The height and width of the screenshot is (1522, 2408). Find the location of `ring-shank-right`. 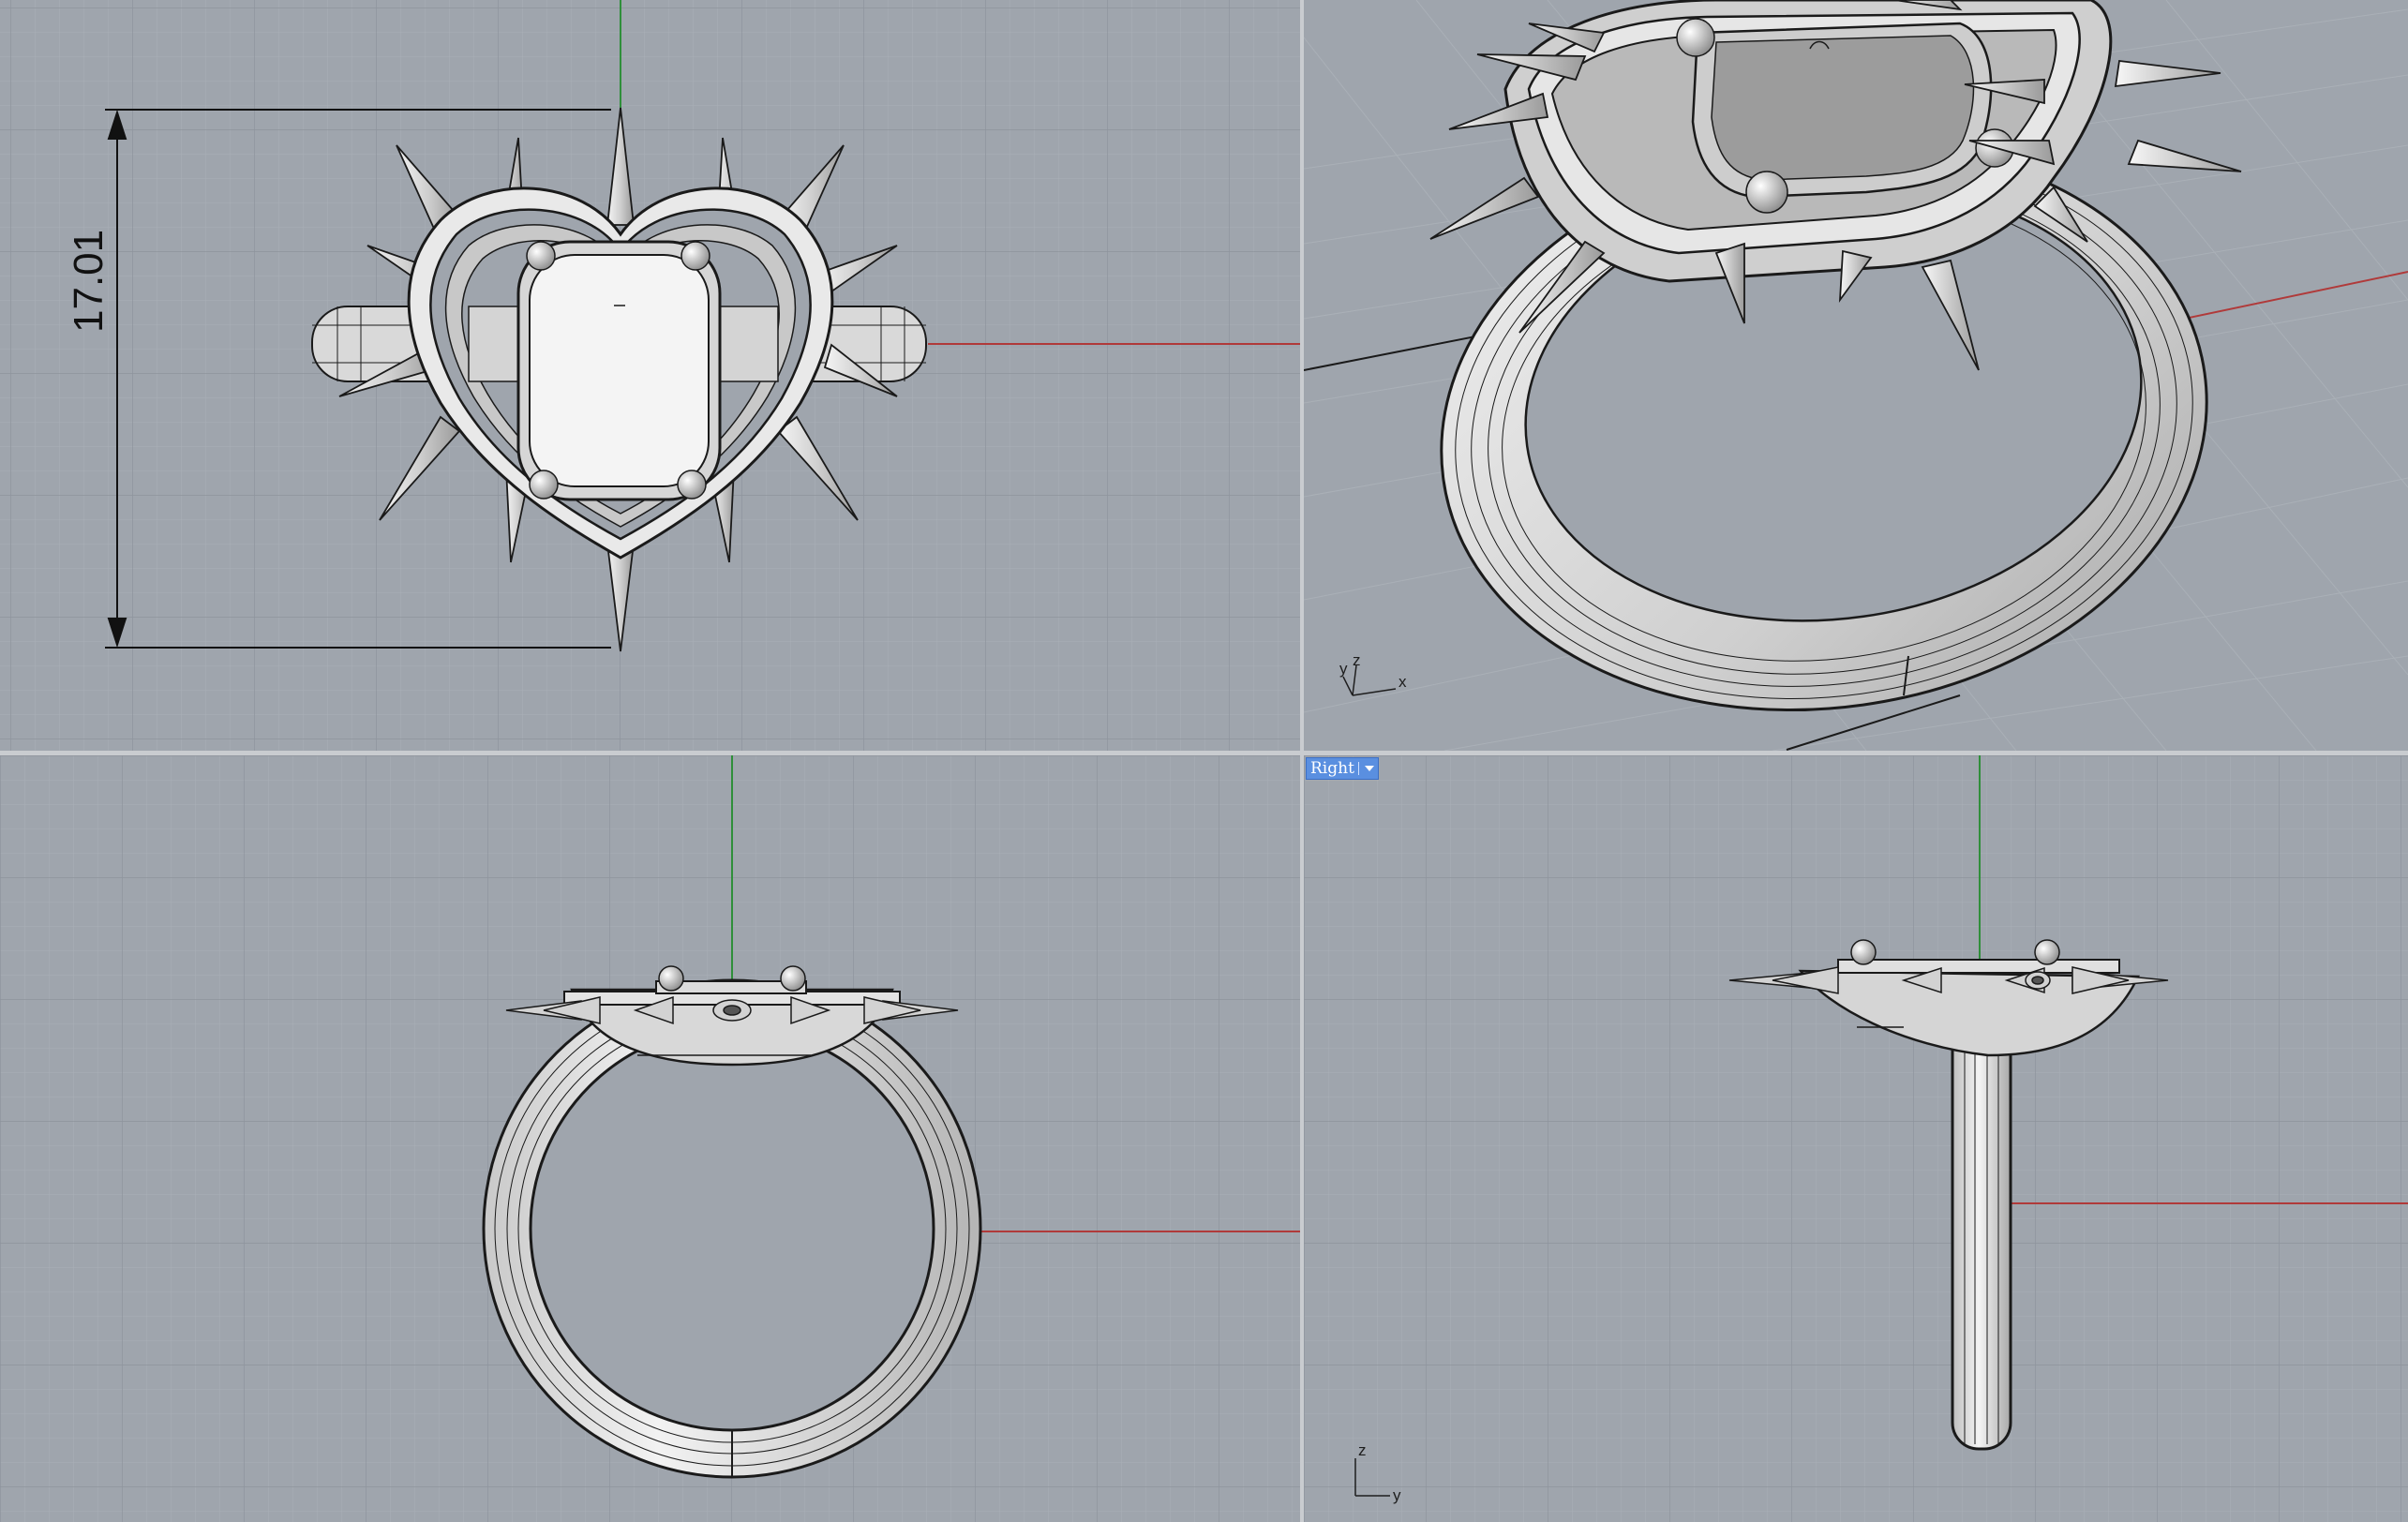

ring-shank-right is located at coordinates (1981, 1233).